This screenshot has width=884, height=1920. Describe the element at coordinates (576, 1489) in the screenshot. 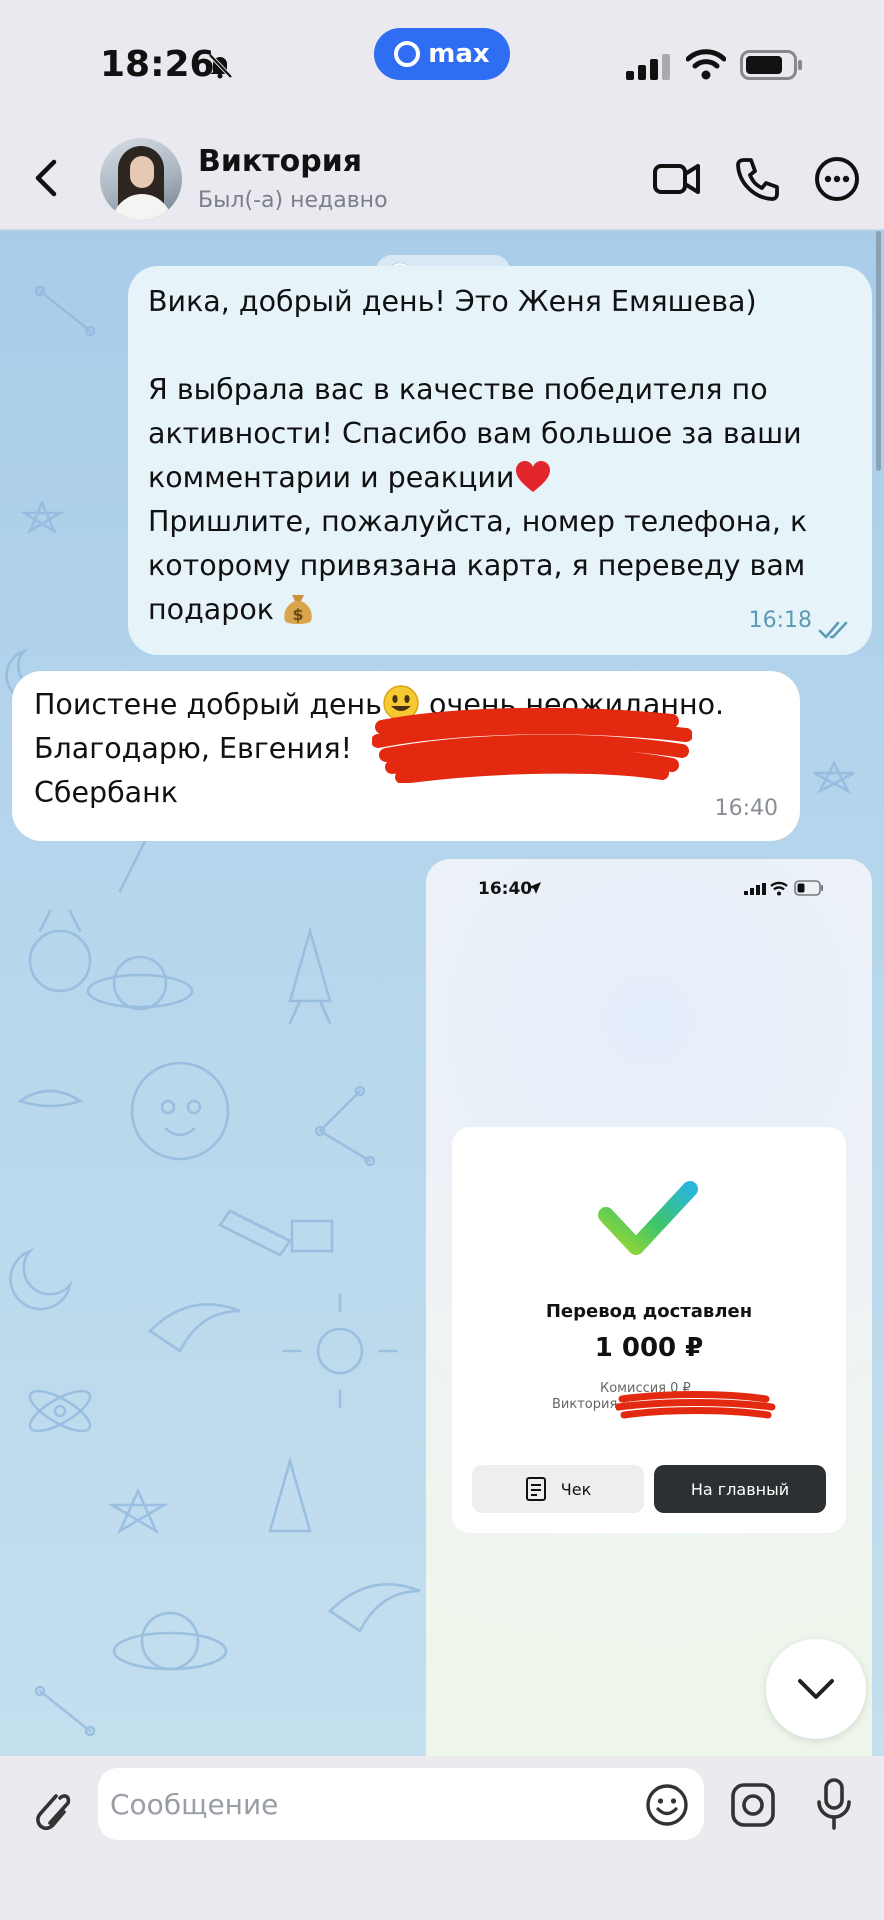

I see `receipt-button-label: Чек` at that location.